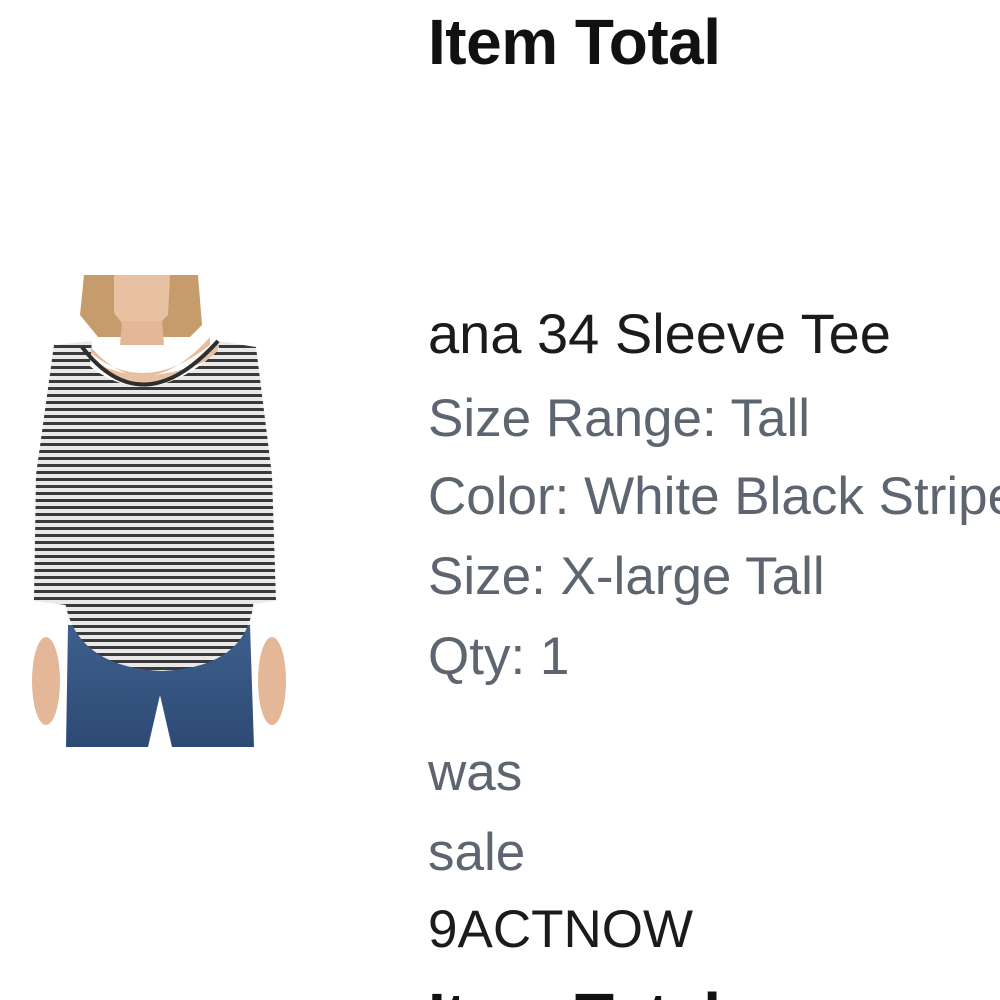 Image resolution: width=1000 pixels, height=1000 pixels. I want to click on item-total-heading: Item Total, so click(574, 42).